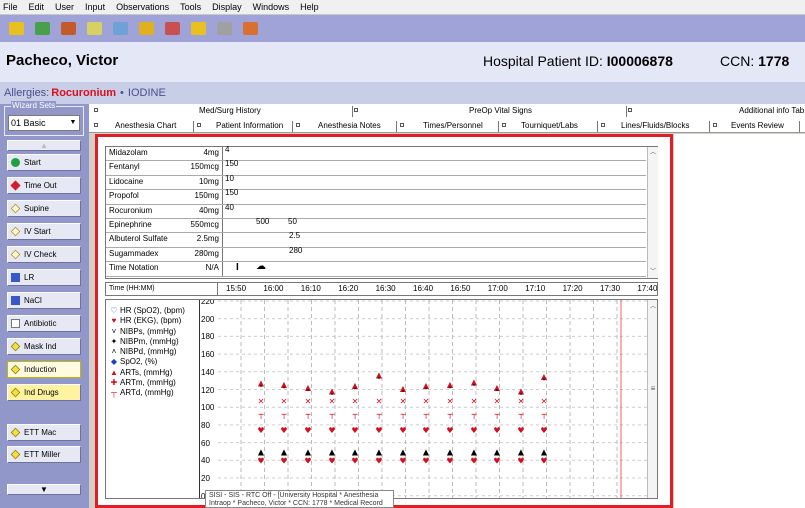  What do you see at coordinates (44, 277) in the screenshot?
I see `wizard-button-lr: LR` at bounding box center [44, 277].